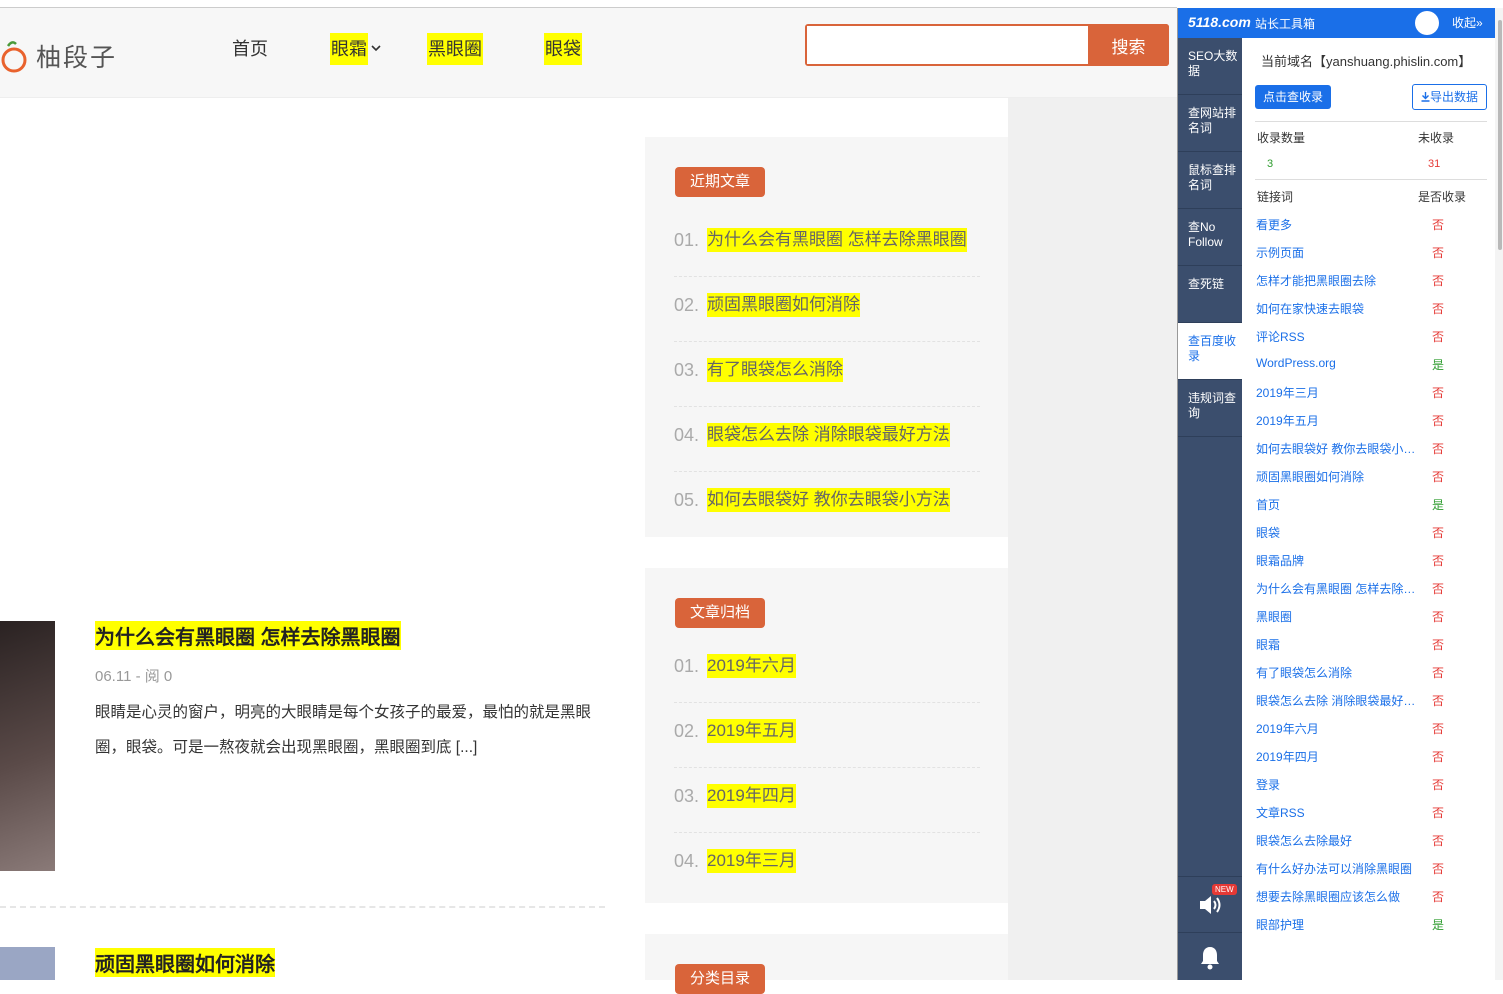  Describe the element at coordinates (1210, 66) in the screenshot. I see `tab-seo-data: SEO大数据` at that location.